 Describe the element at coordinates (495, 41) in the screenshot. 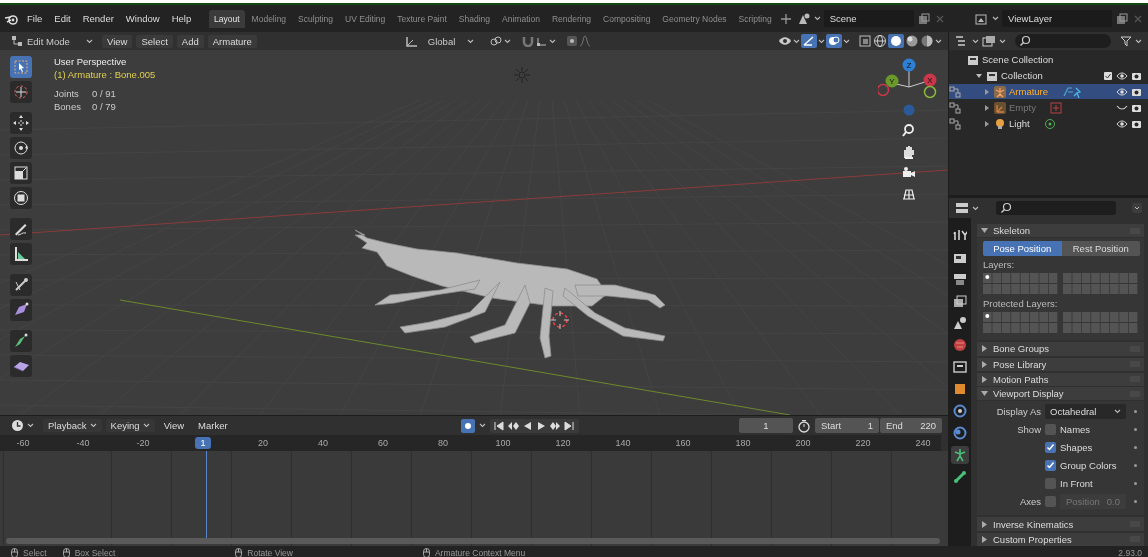

I see `pivot-icon` at that location.